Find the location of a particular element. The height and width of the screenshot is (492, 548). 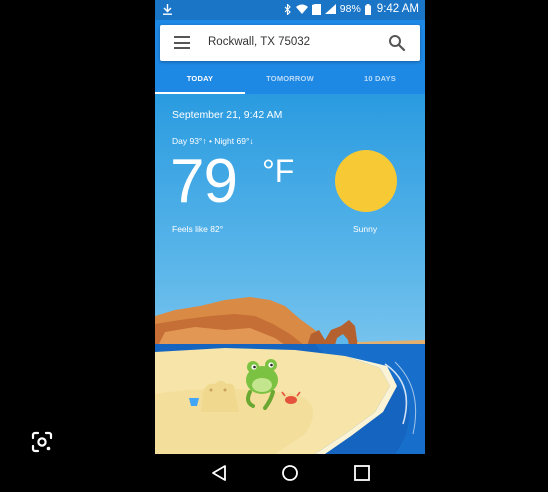

current-datetime: September 21, 9:42 AM is located at coordinates (227, 115).